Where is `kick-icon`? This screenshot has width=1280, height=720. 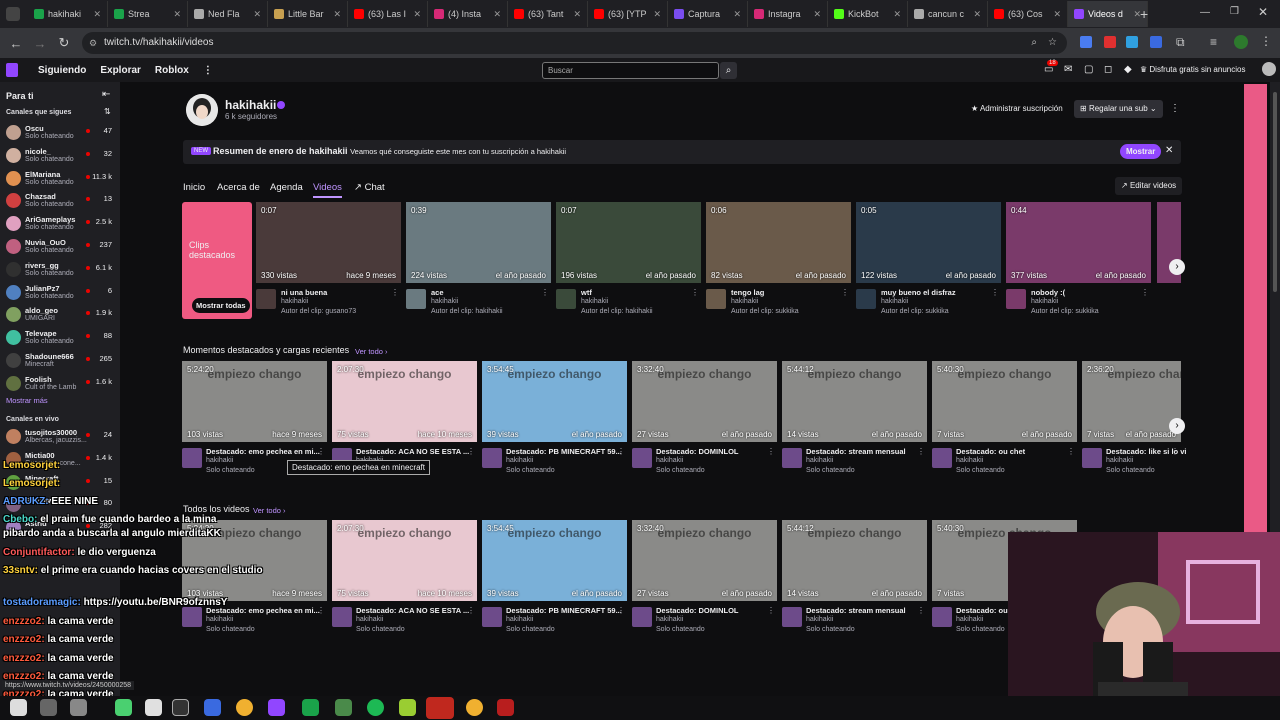 kick-icon is located at coordinates (310, 707).